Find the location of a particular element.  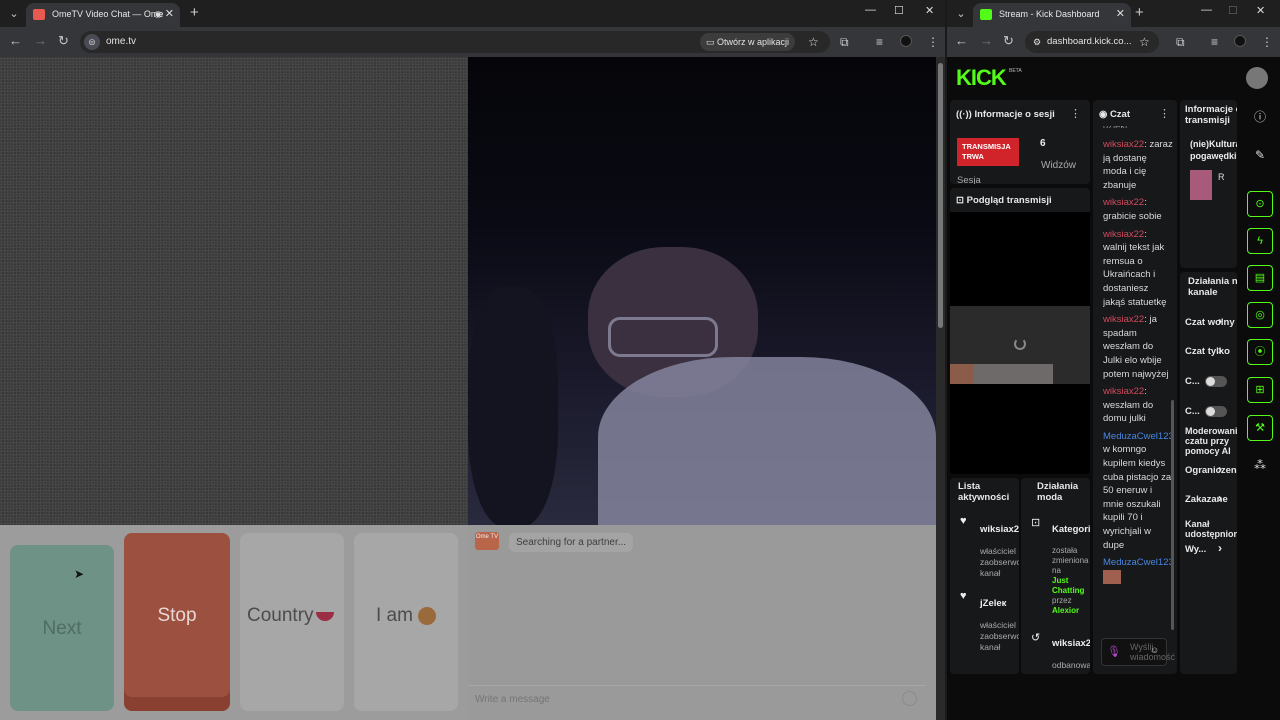

chat-input: 🎙 Wyślij wiadomość ☺ is located at coordinates (1138, 652).